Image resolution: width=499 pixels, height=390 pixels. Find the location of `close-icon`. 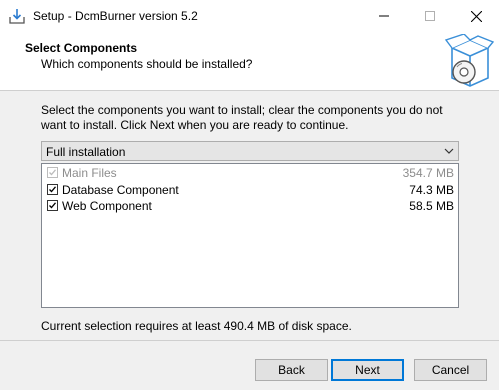

close-icon is located at coordinates (476, 16).